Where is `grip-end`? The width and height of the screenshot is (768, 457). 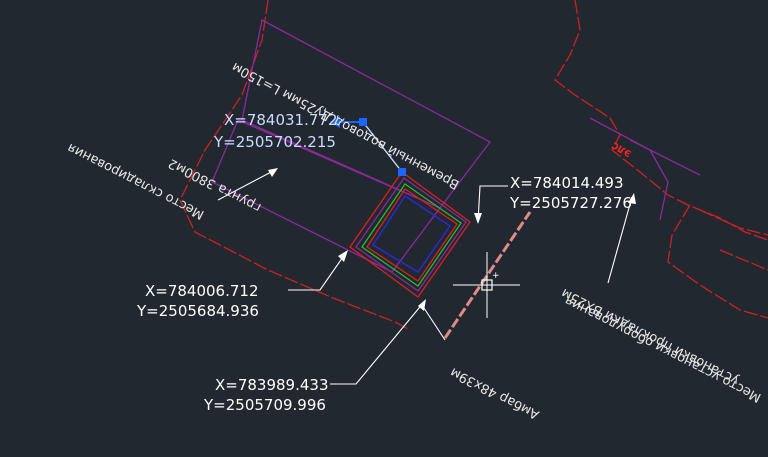
grip-end is located at coordinates (402, 172).